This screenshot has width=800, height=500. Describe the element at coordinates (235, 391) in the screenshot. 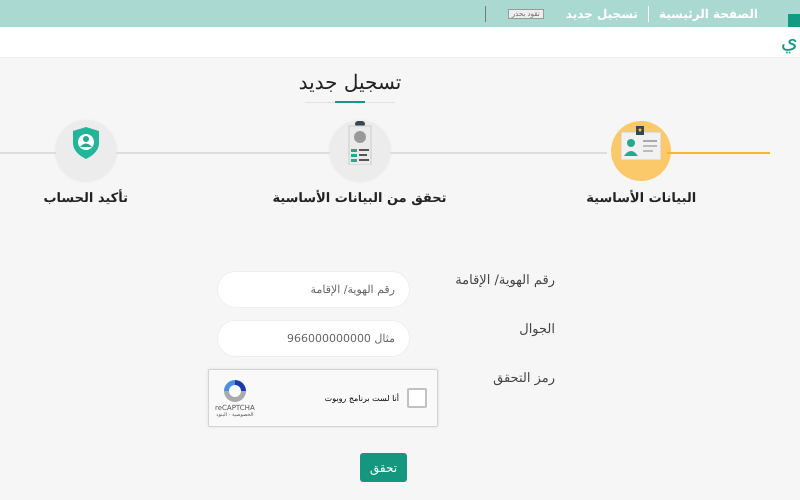

I see `recaptcha-icon` at that location.